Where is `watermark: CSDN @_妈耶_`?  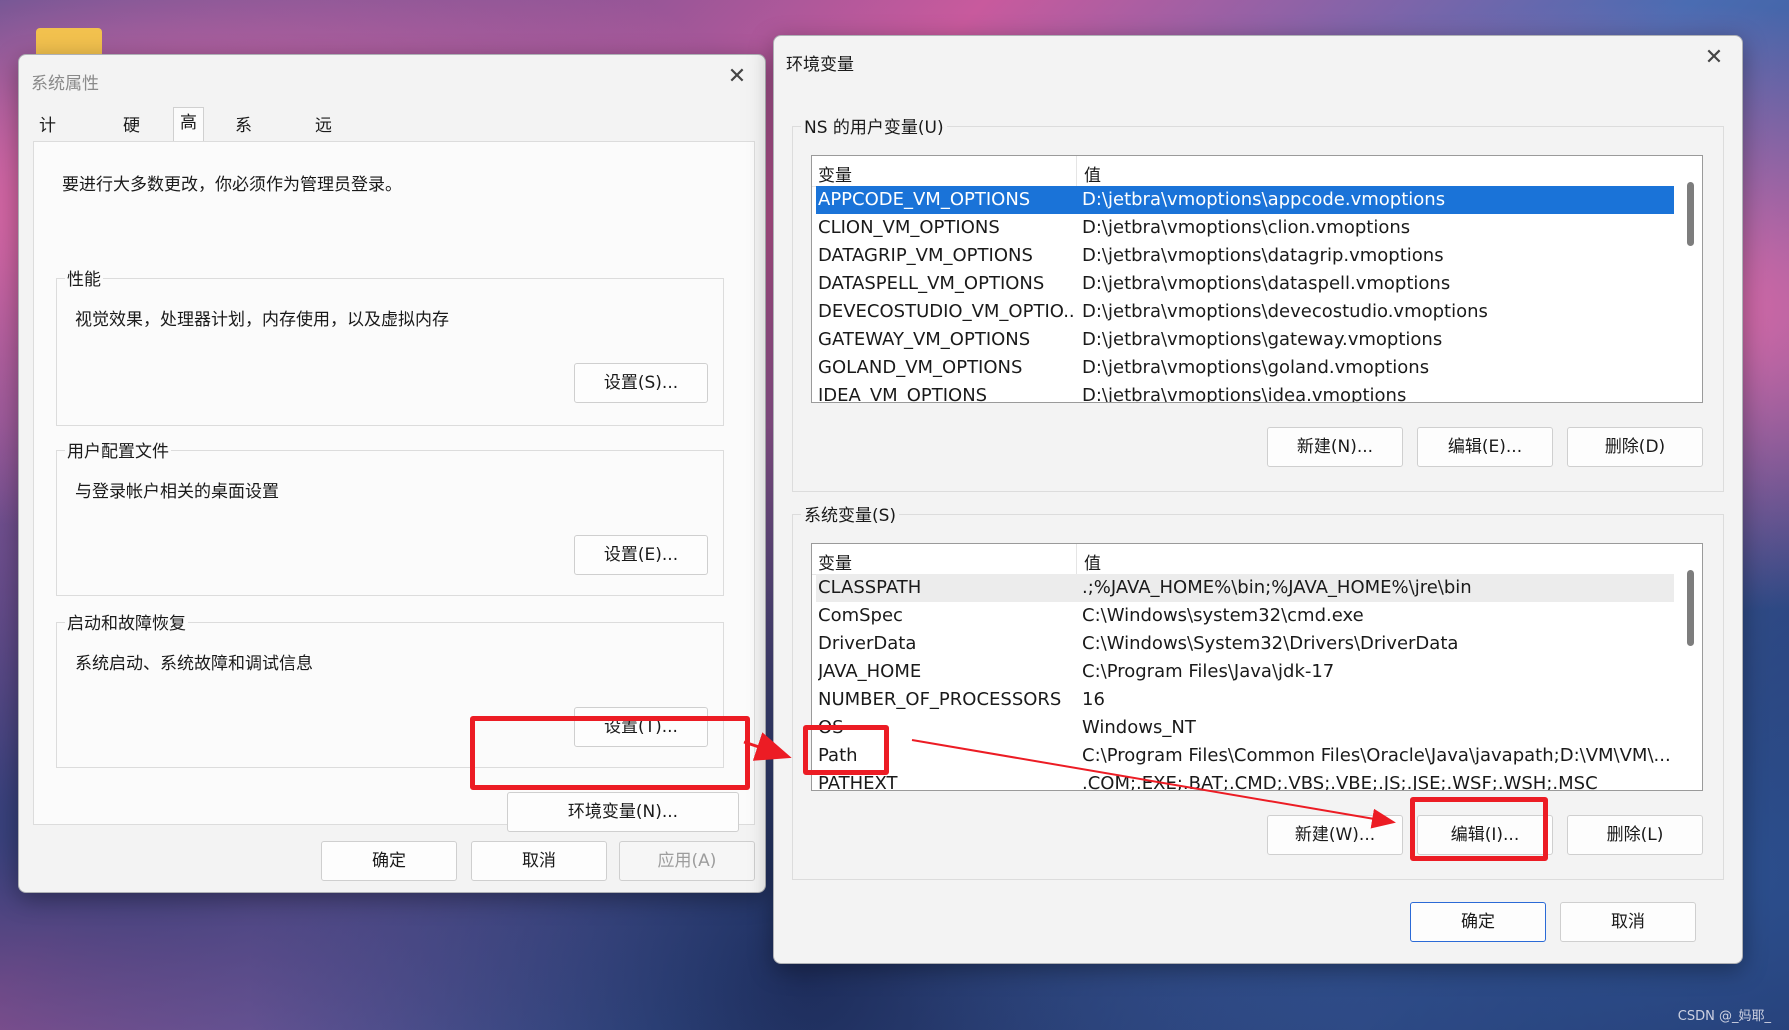
watermark: CSDN @_妈耶_ is located at coordinates (1724, 1016).